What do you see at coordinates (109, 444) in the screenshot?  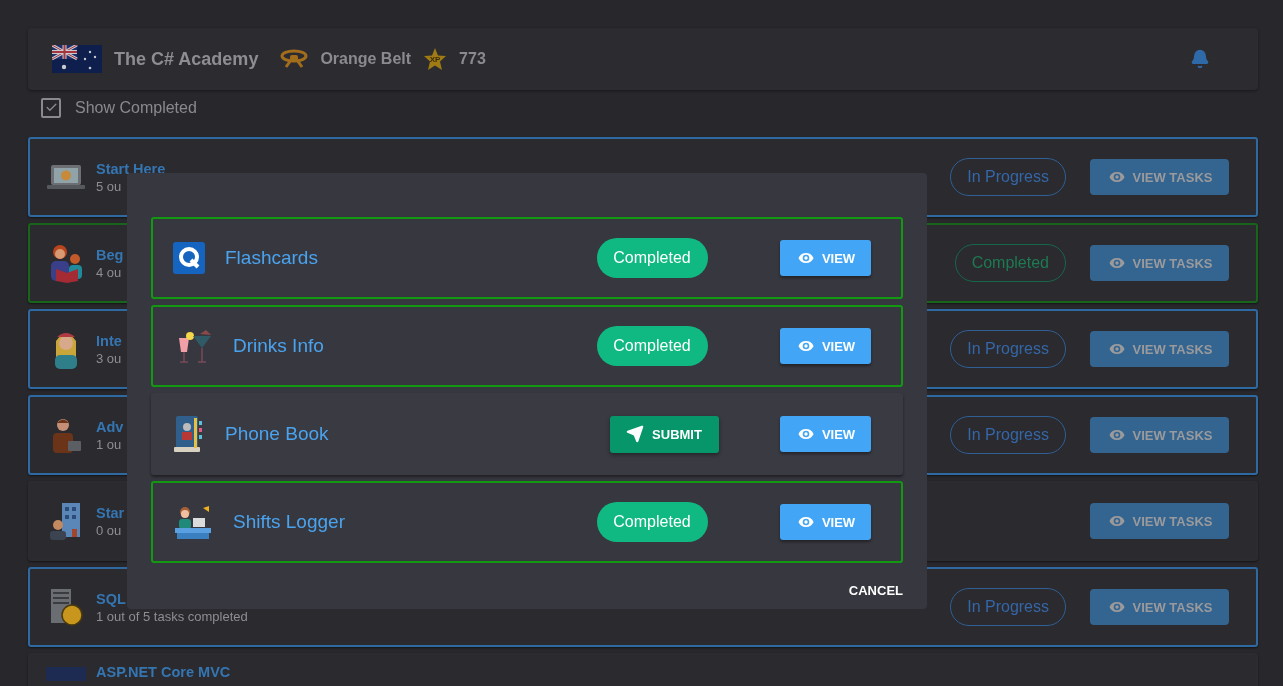 I see `course-progress: 1 ou` at bounding box center [109, 444].